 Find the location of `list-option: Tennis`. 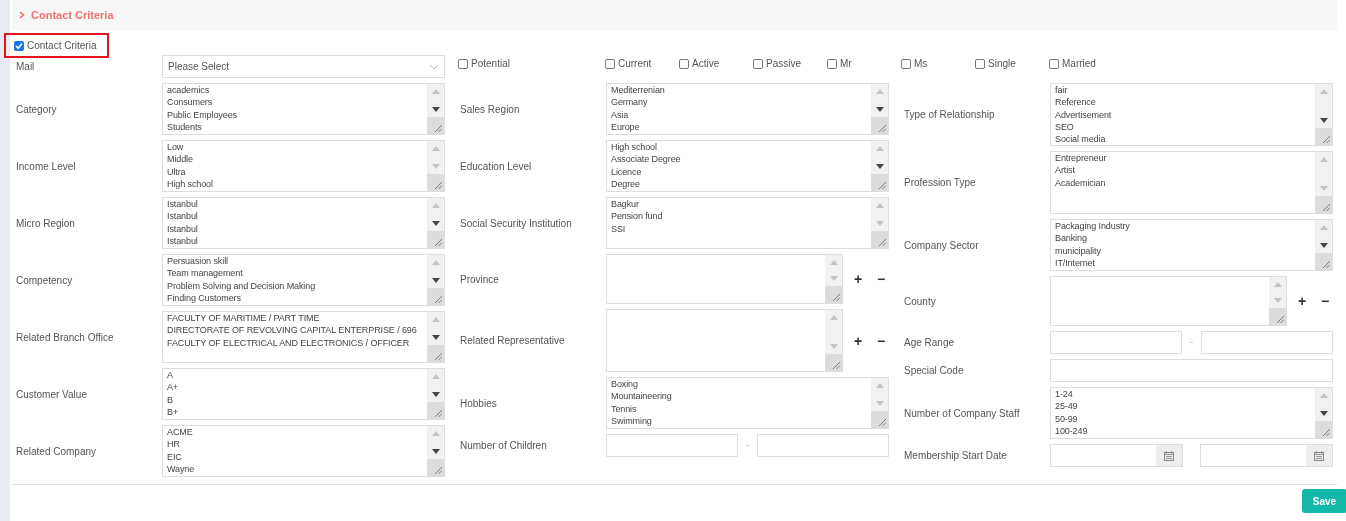

list-option: Tennis is located at coordinates (624, 408).